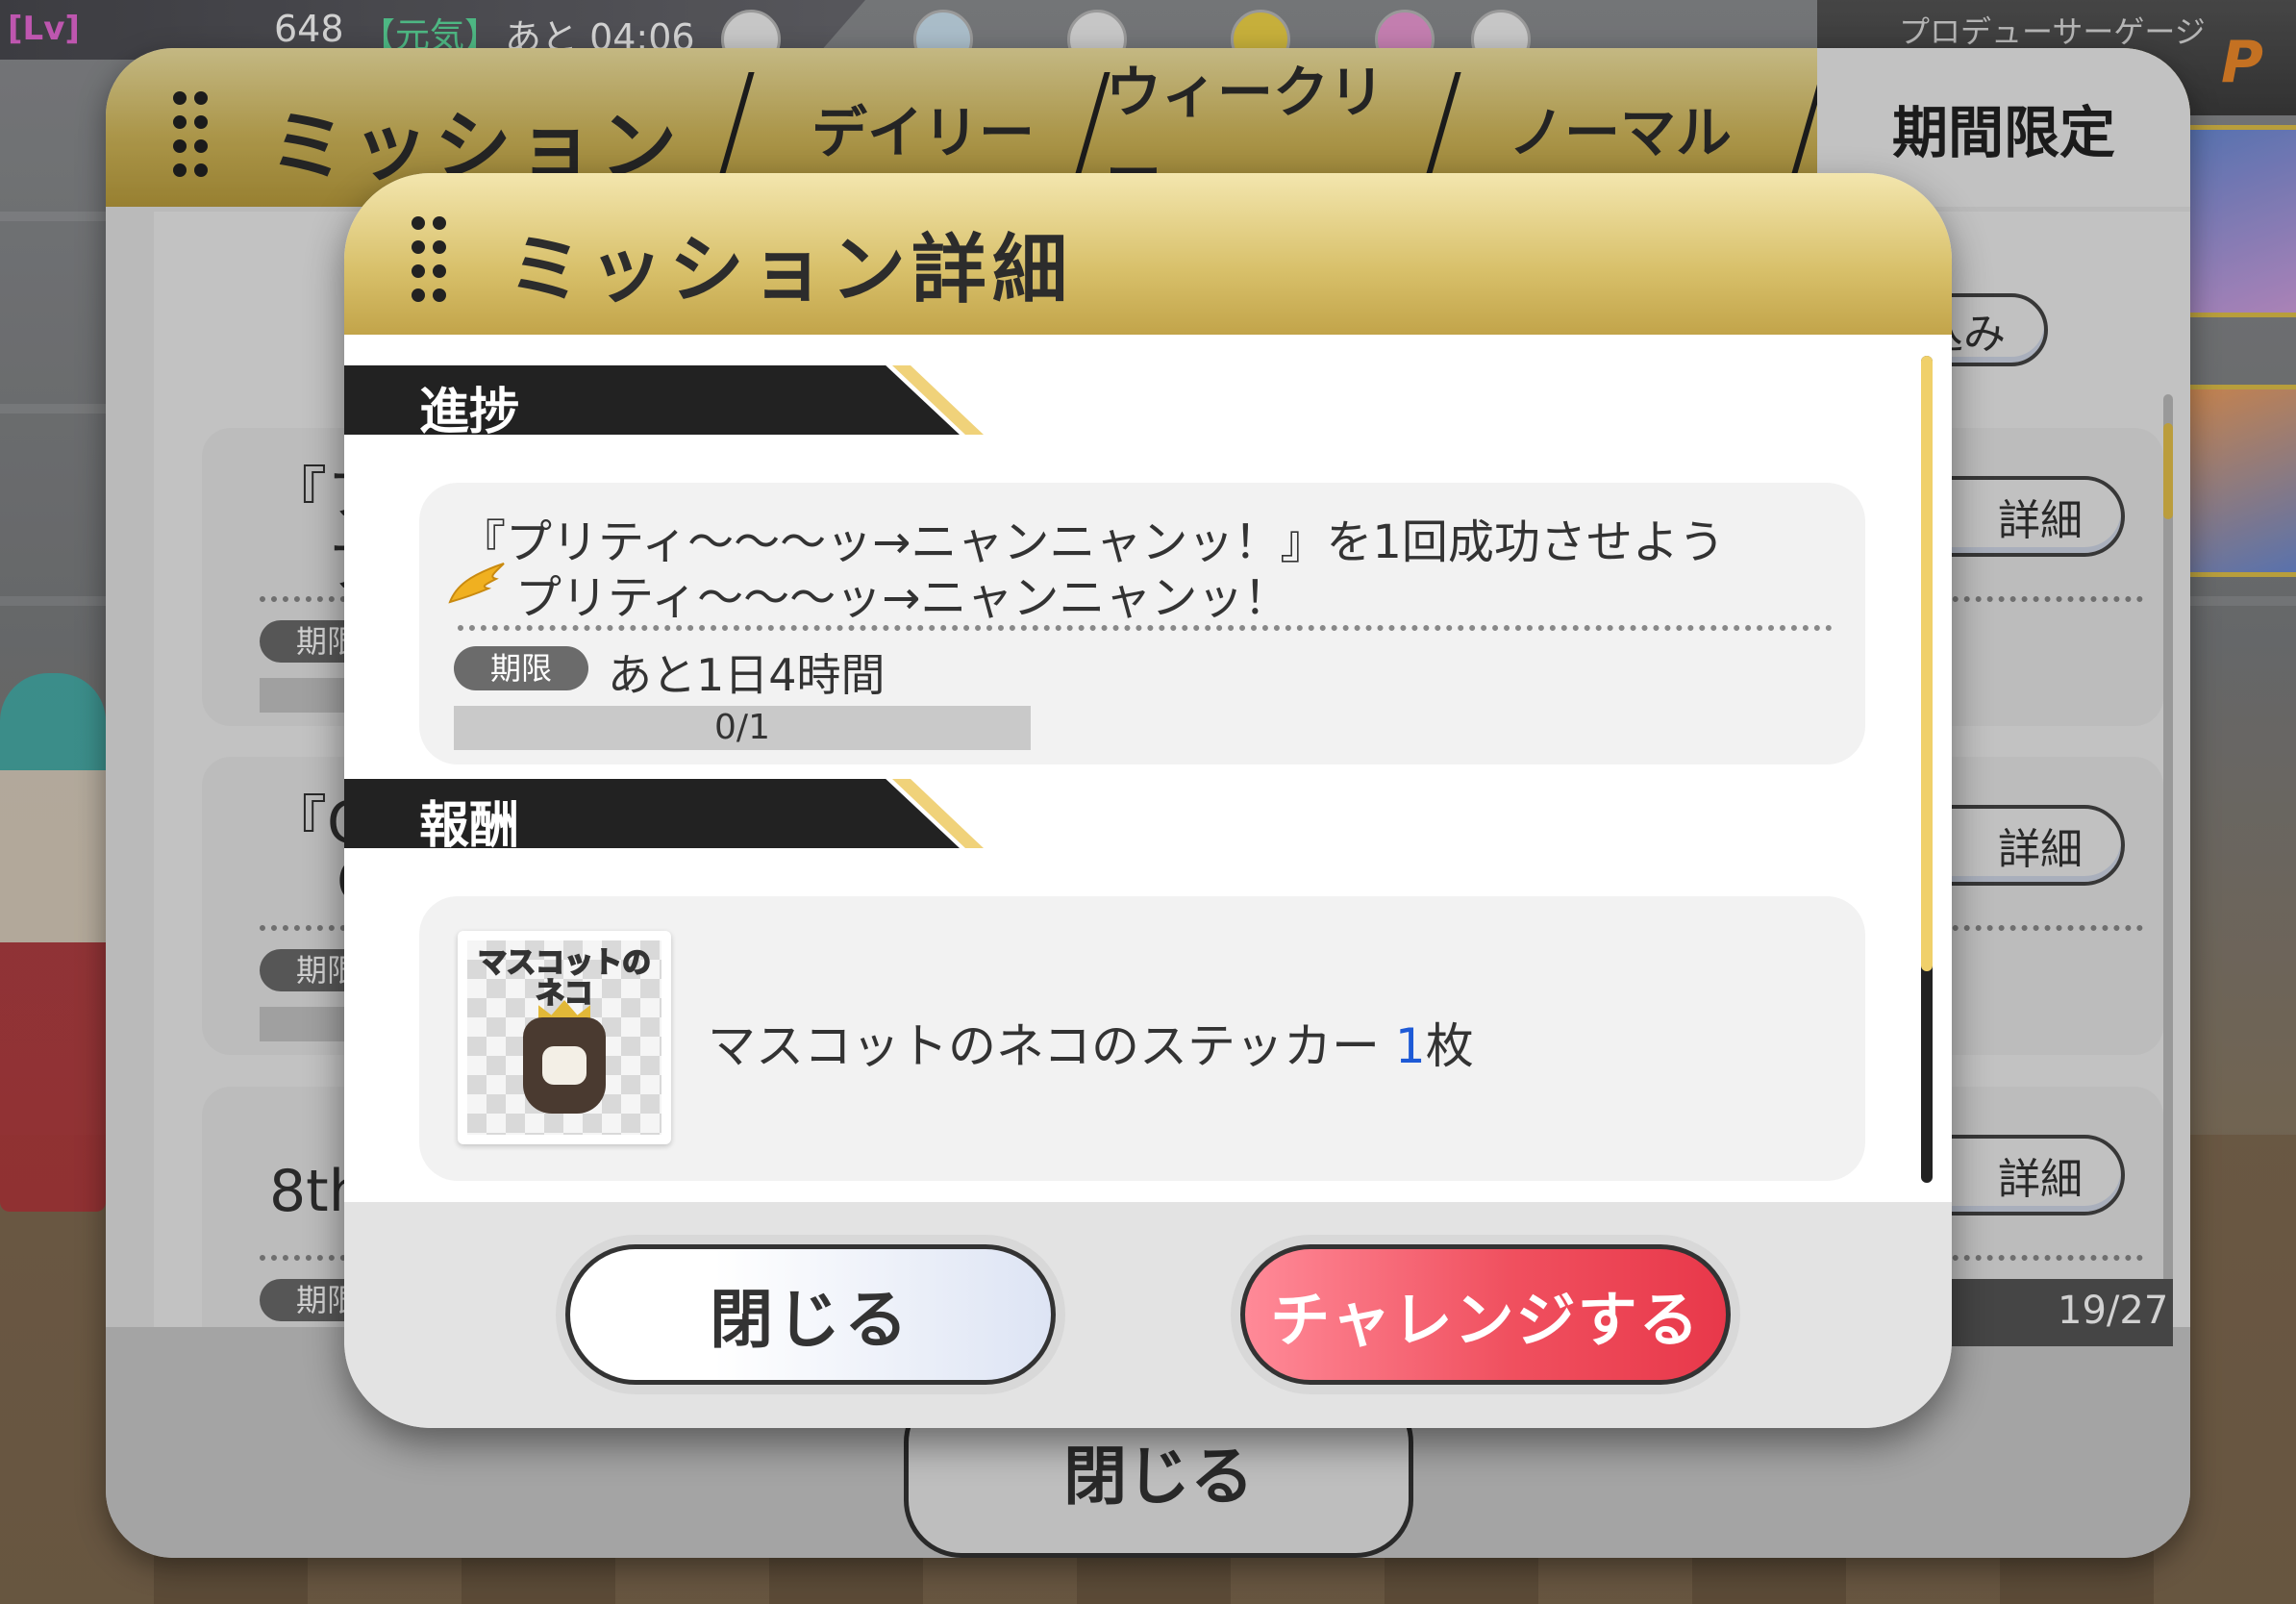 The image size is (2296, 1604). I want to click on deadline-text: あと1日4時間, so click(747, 675).